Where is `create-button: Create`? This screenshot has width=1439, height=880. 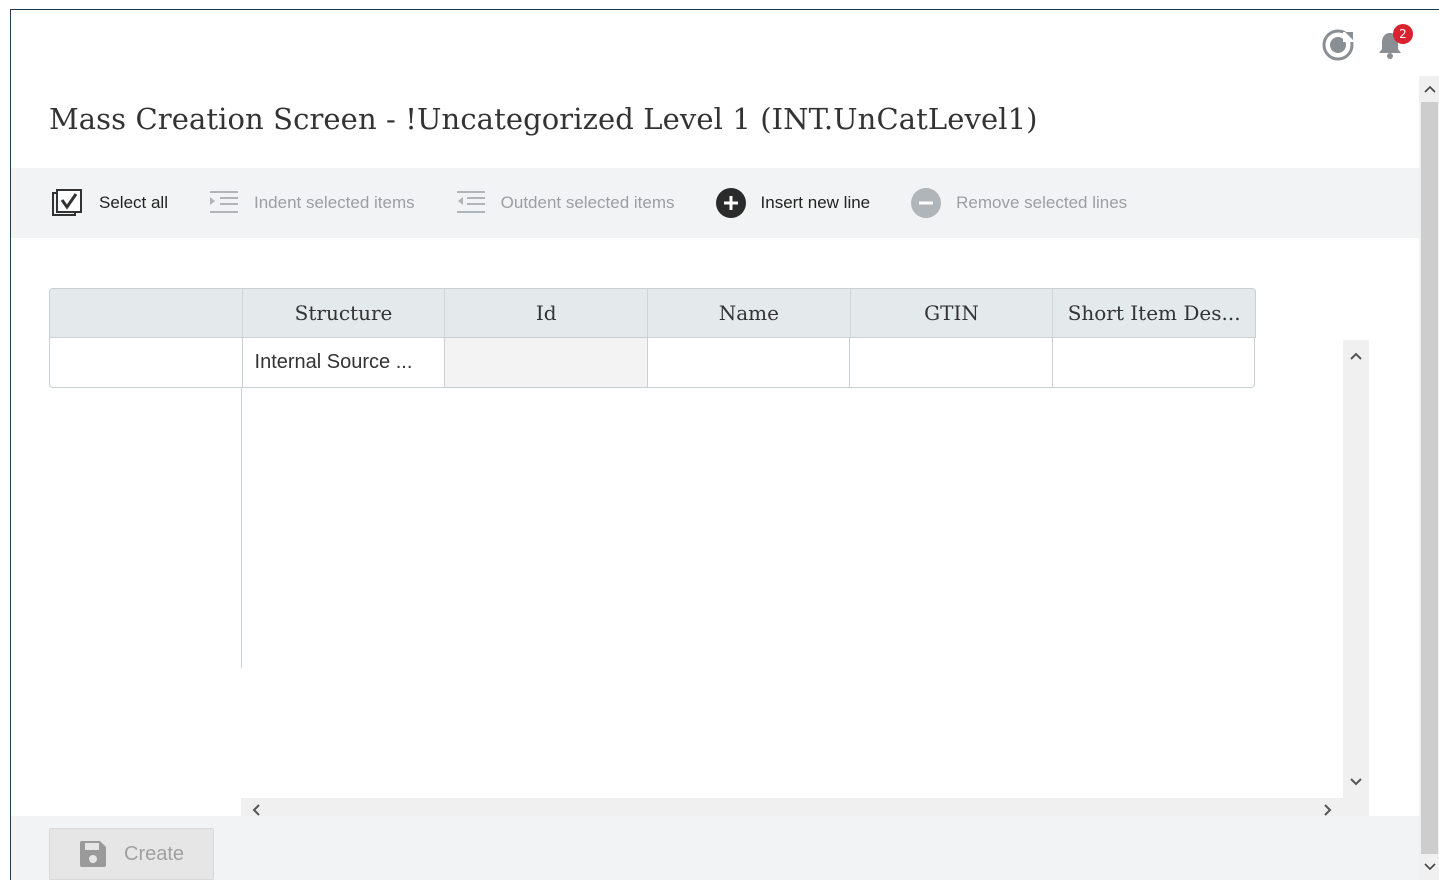
create-button: Create is located at coordinates (131, 854).